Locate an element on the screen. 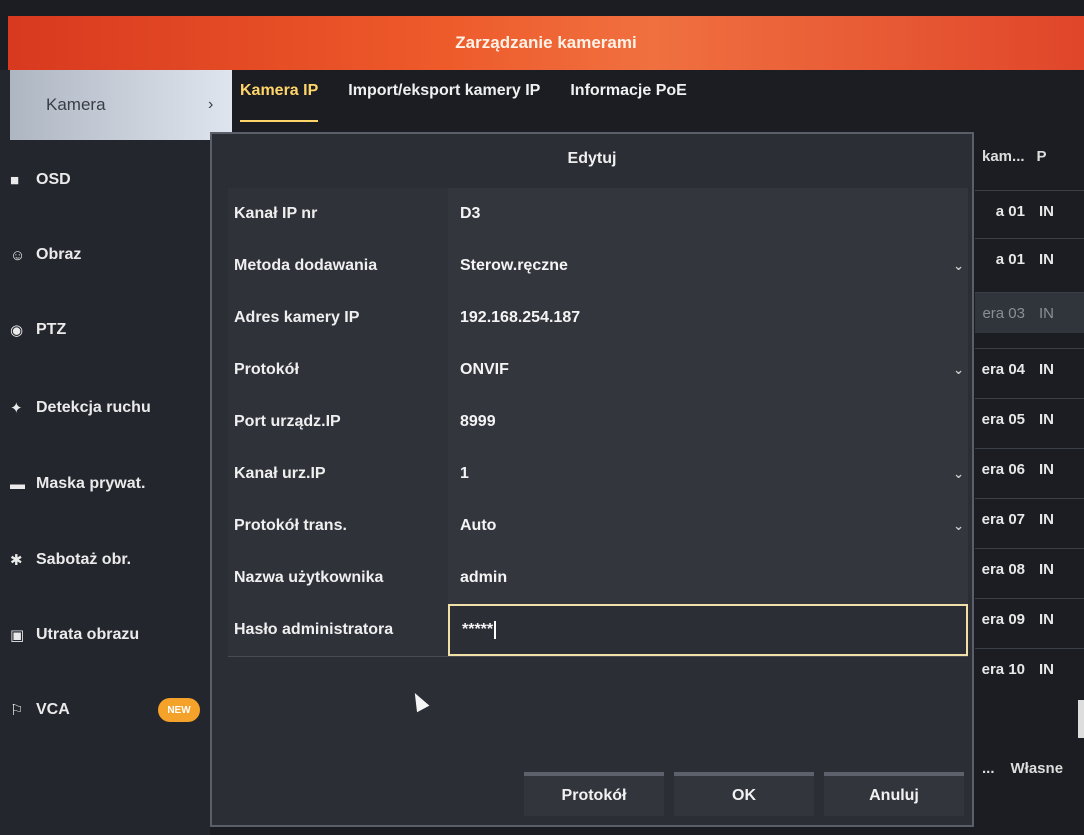  sidebar-item-label: VCA is located at coordinates (53, 709).